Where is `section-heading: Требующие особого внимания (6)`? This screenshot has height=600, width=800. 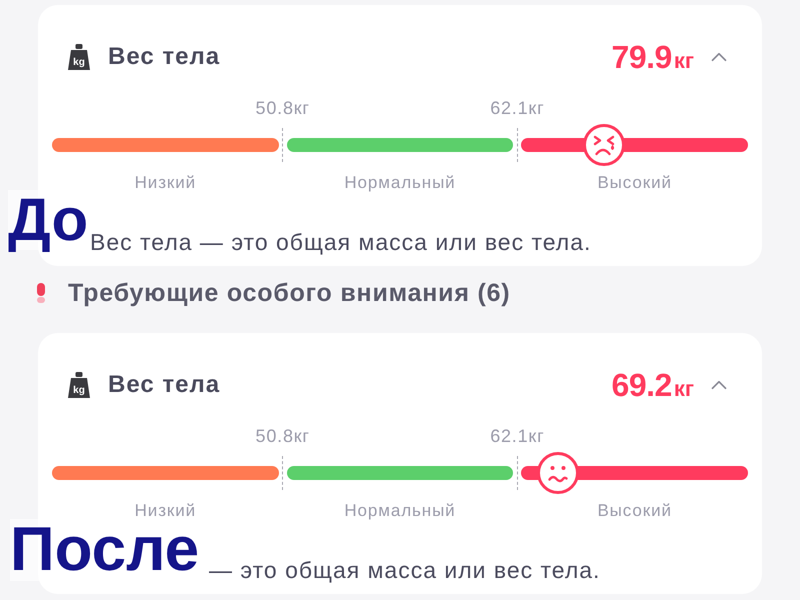 section-heading: Требующие особого внимания (6) is located at coordinates (289, 293).